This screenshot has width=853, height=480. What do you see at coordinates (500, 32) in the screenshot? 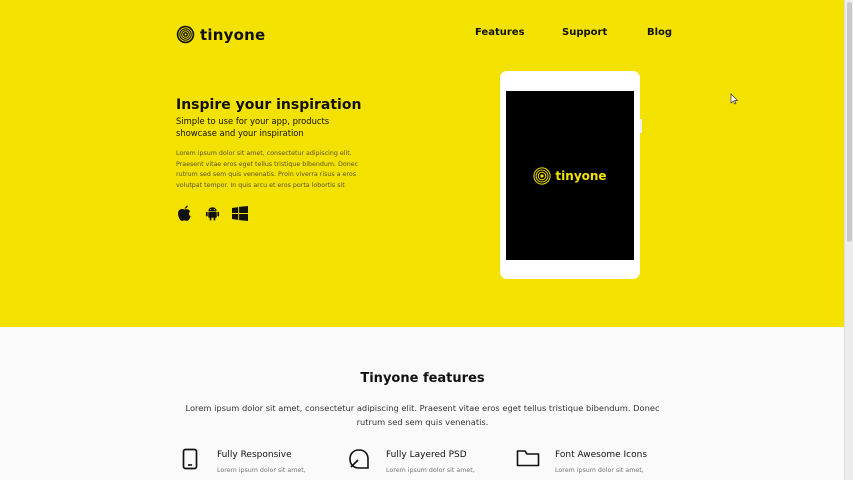
I see `nav-features: Features` at bounding box center [500, 32].